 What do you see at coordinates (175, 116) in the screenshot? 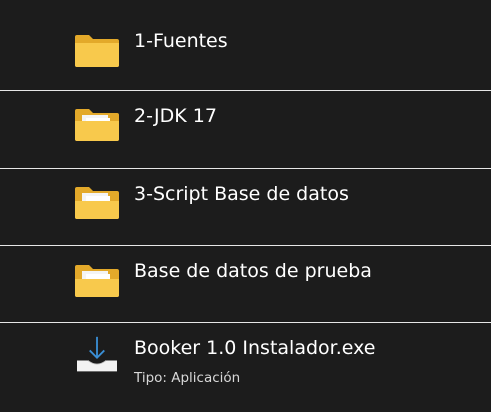
I see `file-item-label: 2-JDK 17` at bounding box center [175, 116].